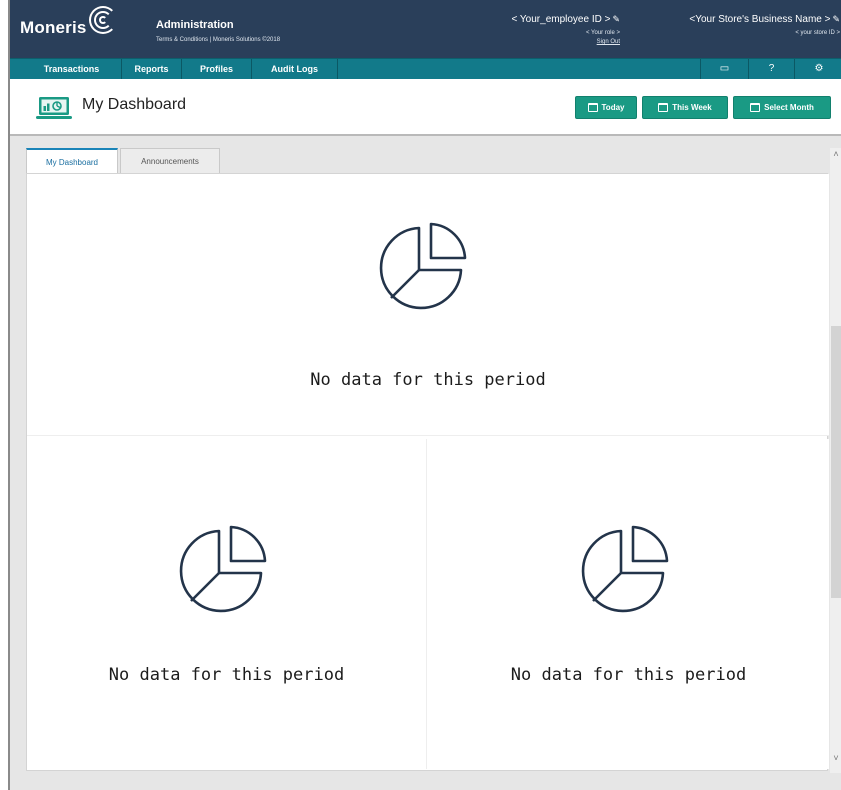 Image resolution: width=841 pixels, height=790 pixels. I want to click on nav-item-profiles: Profiles, so click(217, 69).